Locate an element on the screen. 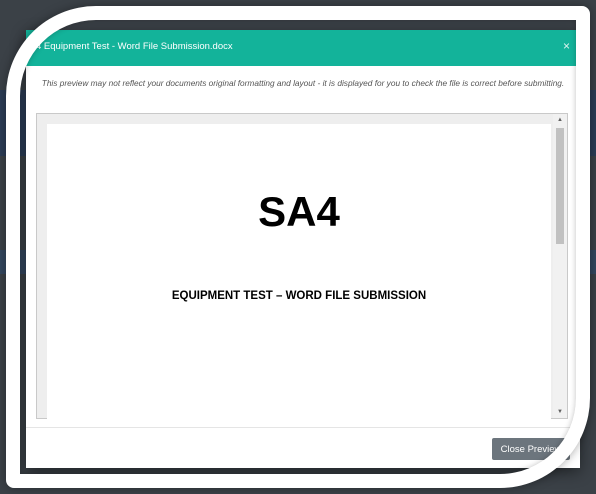 The height and width of the screenshot is (494, 596). scrollbar-thumb is located at coordinates (560, 186).